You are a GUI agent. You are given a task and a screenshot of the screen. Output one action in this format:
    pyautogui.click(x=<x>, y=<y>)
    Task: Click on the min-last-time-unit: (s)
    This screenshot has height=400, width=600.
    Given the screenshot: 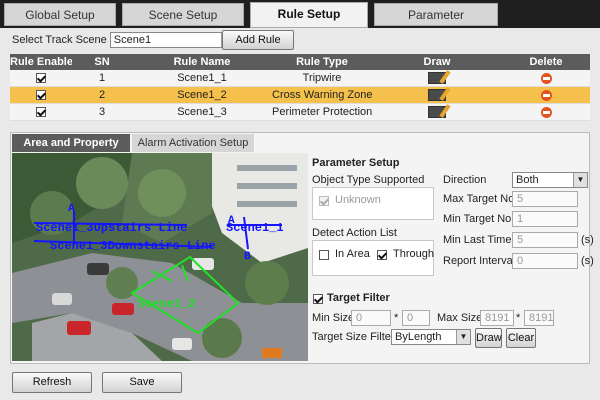 What is the action you would take?
    pyautogui.click(x=587, y=240)
    